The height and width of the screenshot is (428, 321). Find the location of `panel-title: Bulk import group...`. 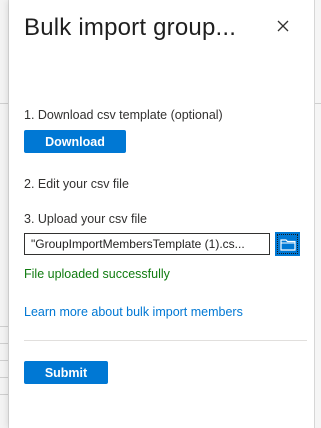

panel-title: Bulk import group... is located at coordinates (130, 27).